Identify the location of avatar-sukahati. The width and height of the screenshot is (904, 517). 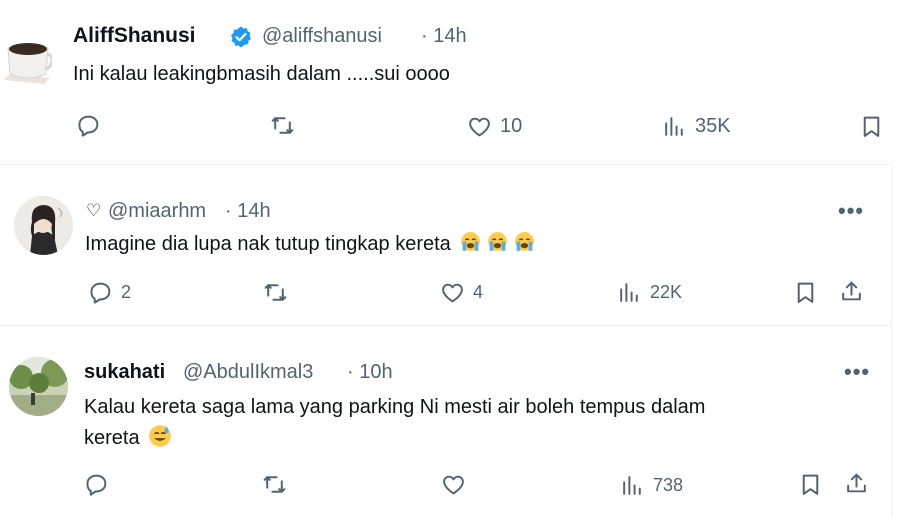
(38, 386).